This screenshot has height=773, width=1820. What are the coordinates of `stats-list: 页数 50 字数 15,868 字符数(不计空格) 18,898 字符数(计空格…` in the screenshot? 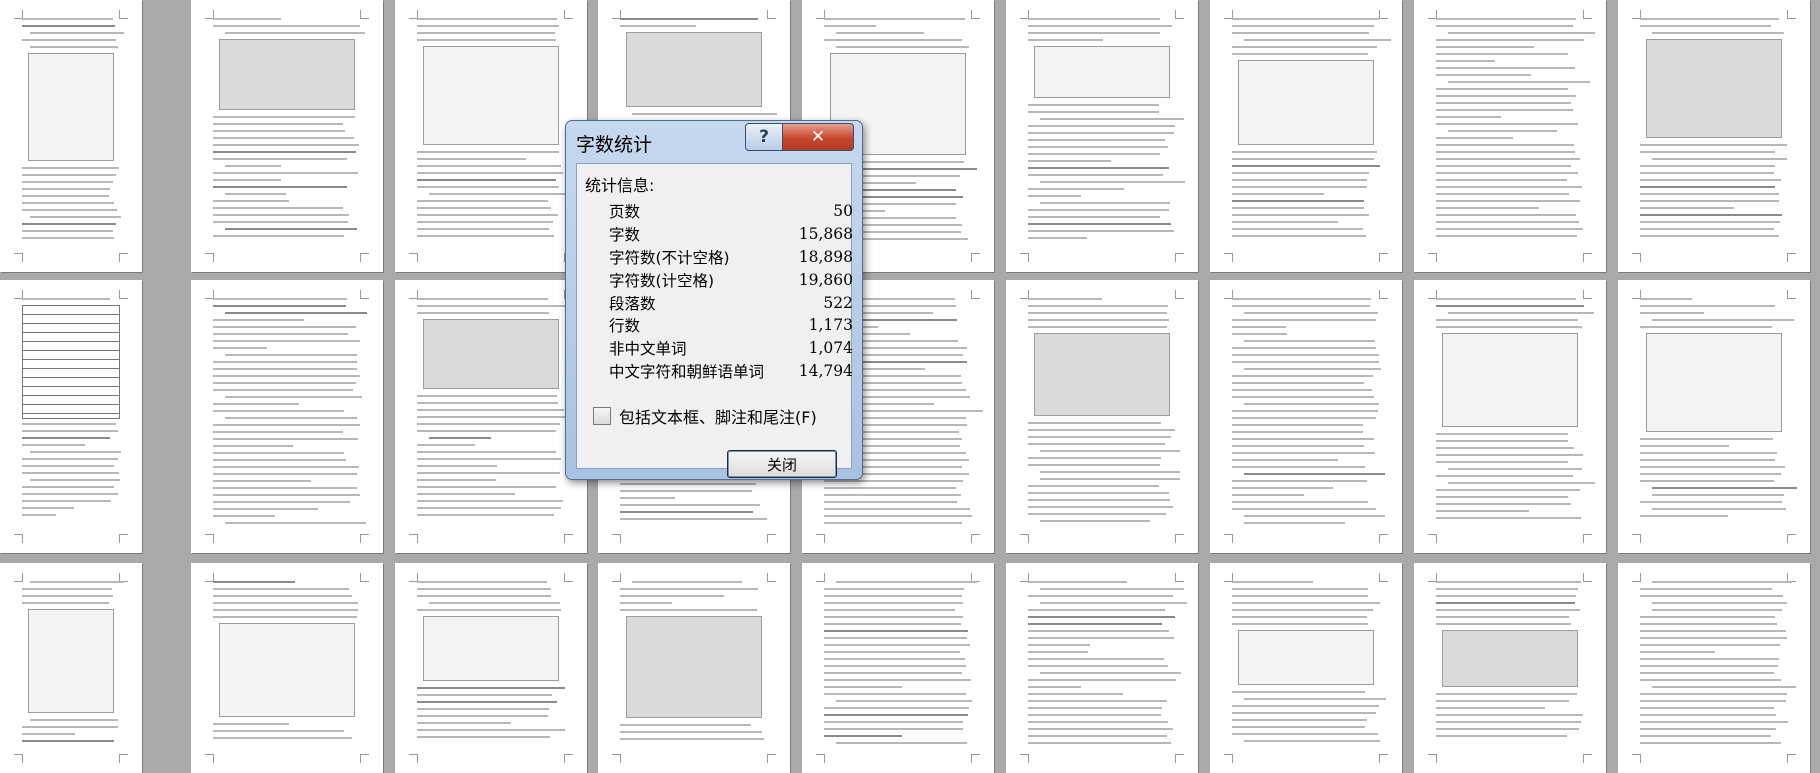 It's located at (731, 291).